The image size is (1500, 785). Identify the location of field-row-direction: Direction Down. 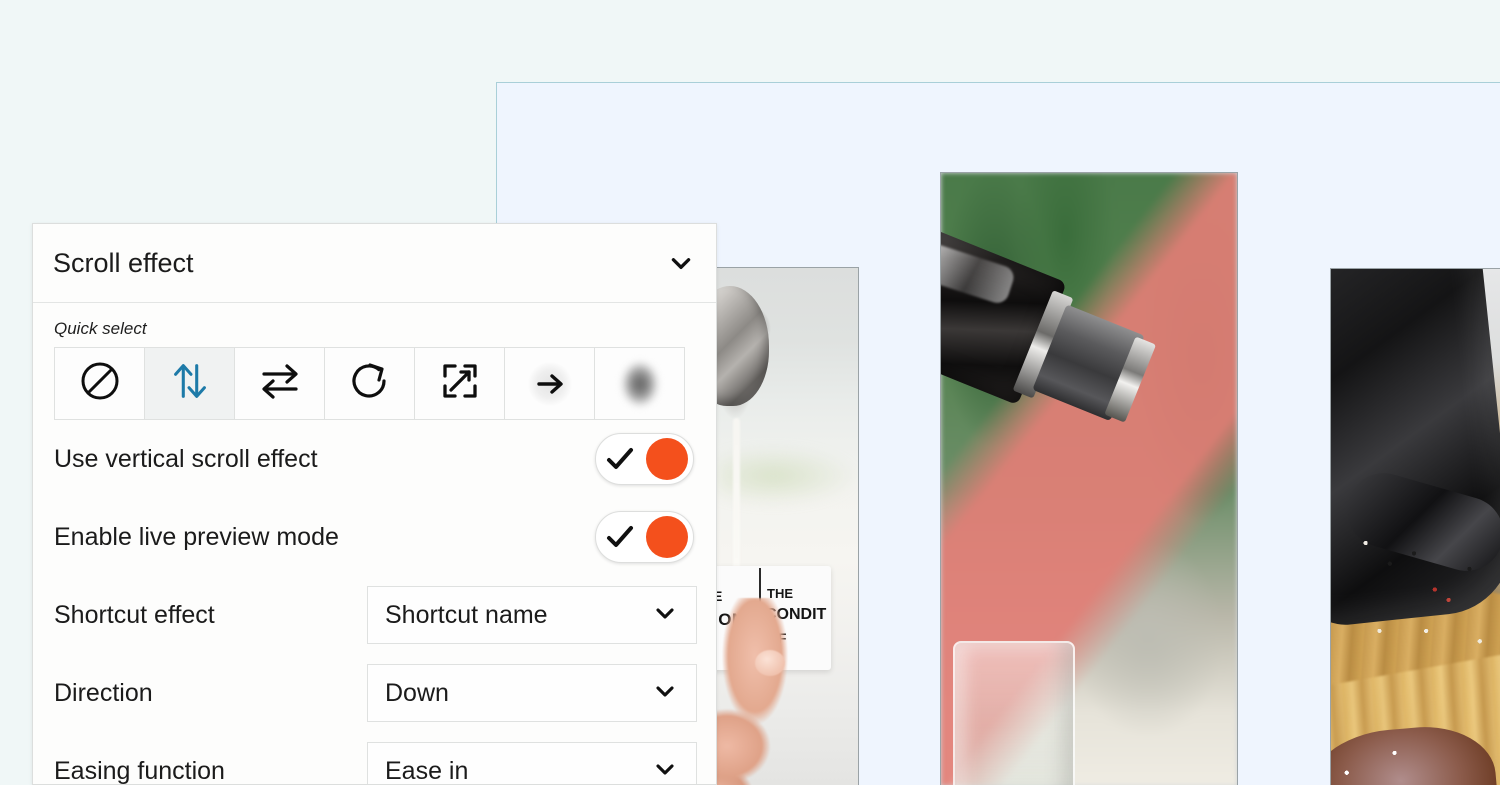
(374, 693).